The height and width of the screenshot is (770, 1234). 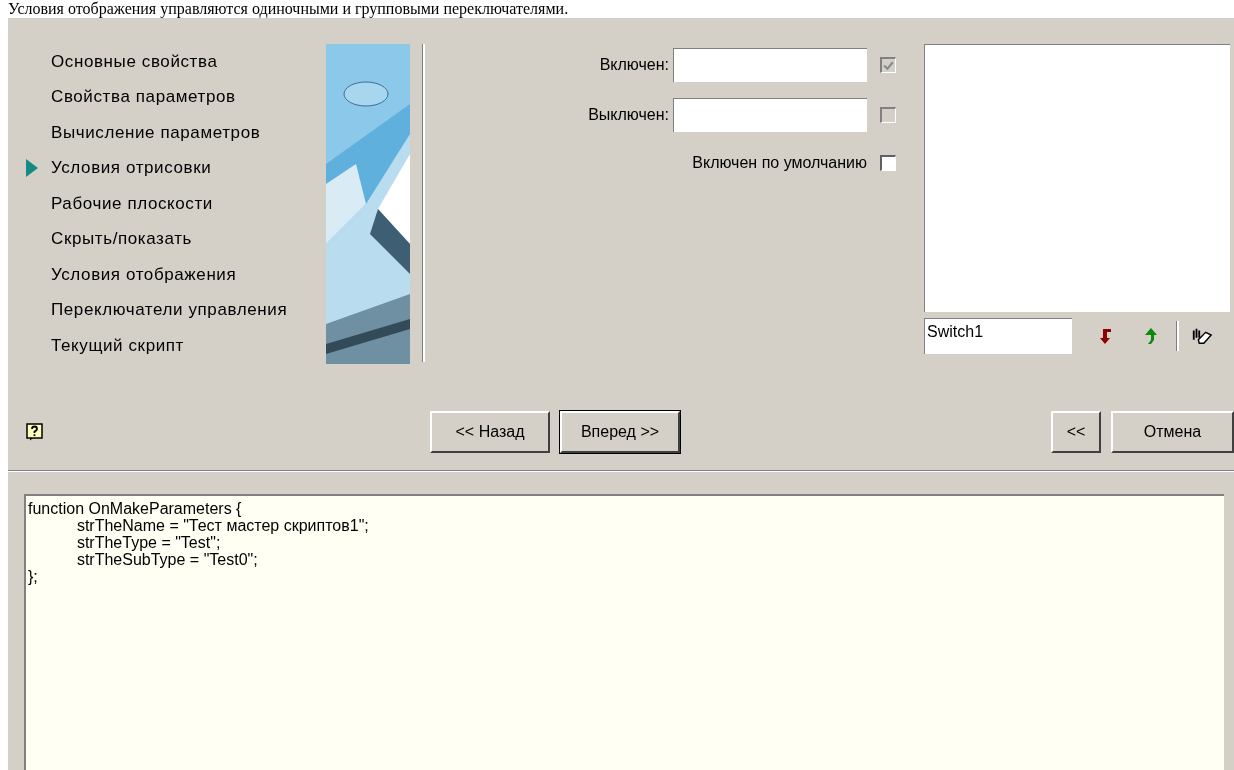 What do you see at coordinates (143, 133) in the screenshot?
I see `nav-item: Вычисление параметров` at bounding box center [143, 133].